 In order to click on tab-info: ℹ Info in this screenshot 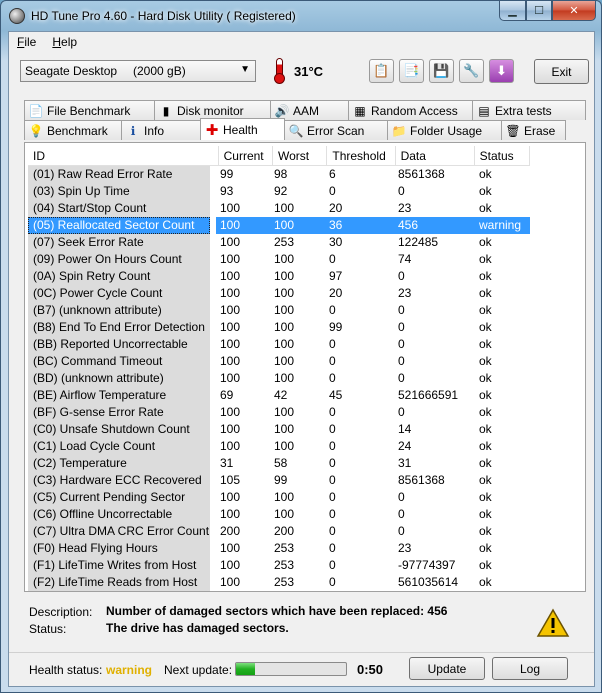, I will do `click(161, 130)`.